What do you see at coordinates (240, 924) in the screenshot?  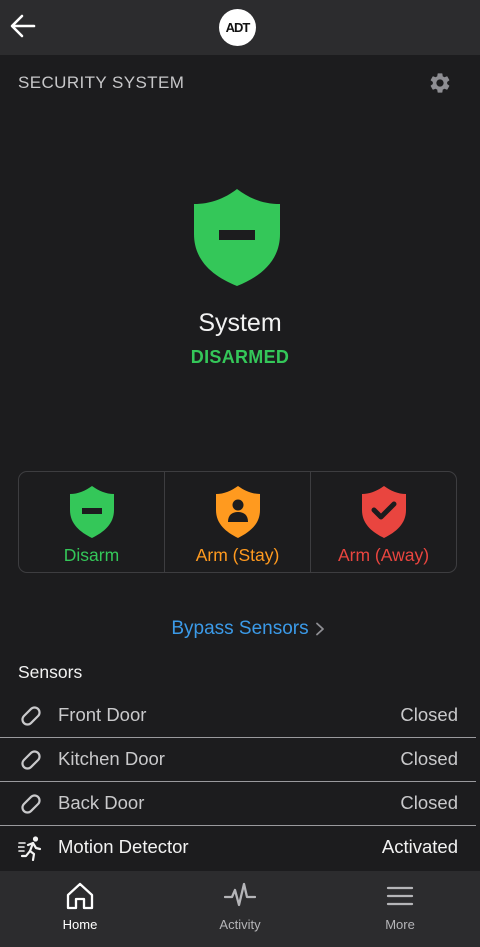 I see `nav-activity-label: Activity` at bounding box center [240, 924].